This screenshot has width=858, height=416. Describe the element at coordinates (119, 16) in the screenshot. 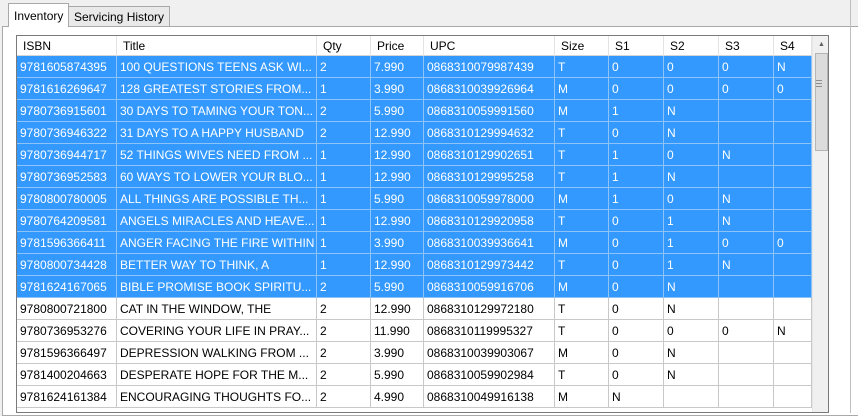

I see `tab-servicing-history: Servicing History` at that location.